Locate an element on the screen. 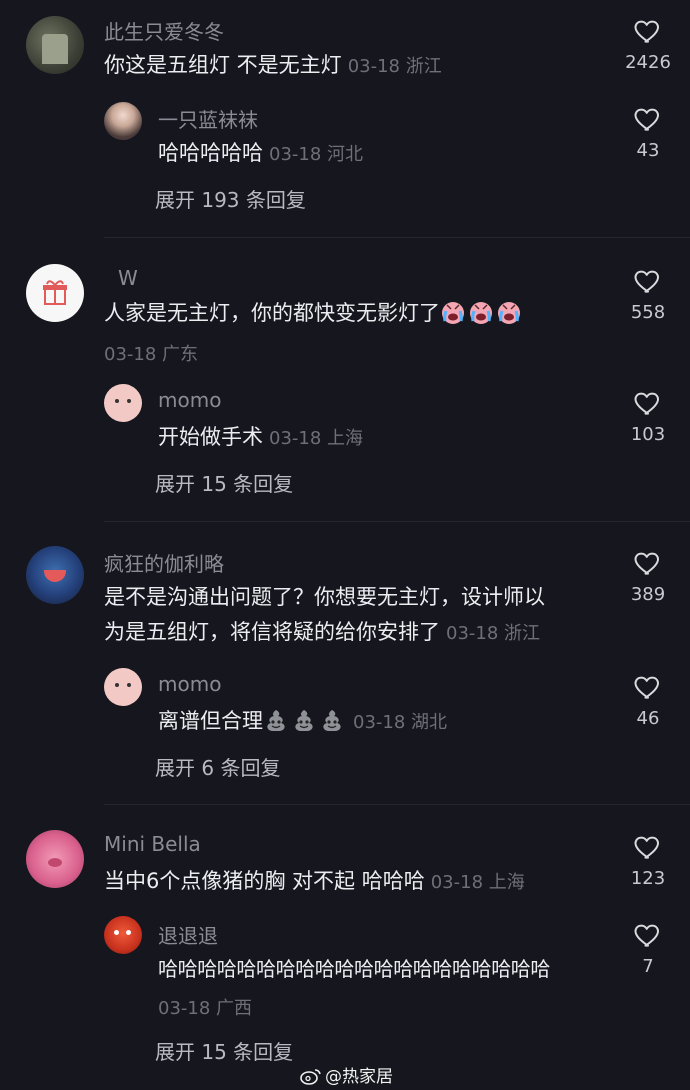 The image size is (690, 1090). reply-text: 离谱但合理 03-18 湖北 is located at coordinates (302, 722).